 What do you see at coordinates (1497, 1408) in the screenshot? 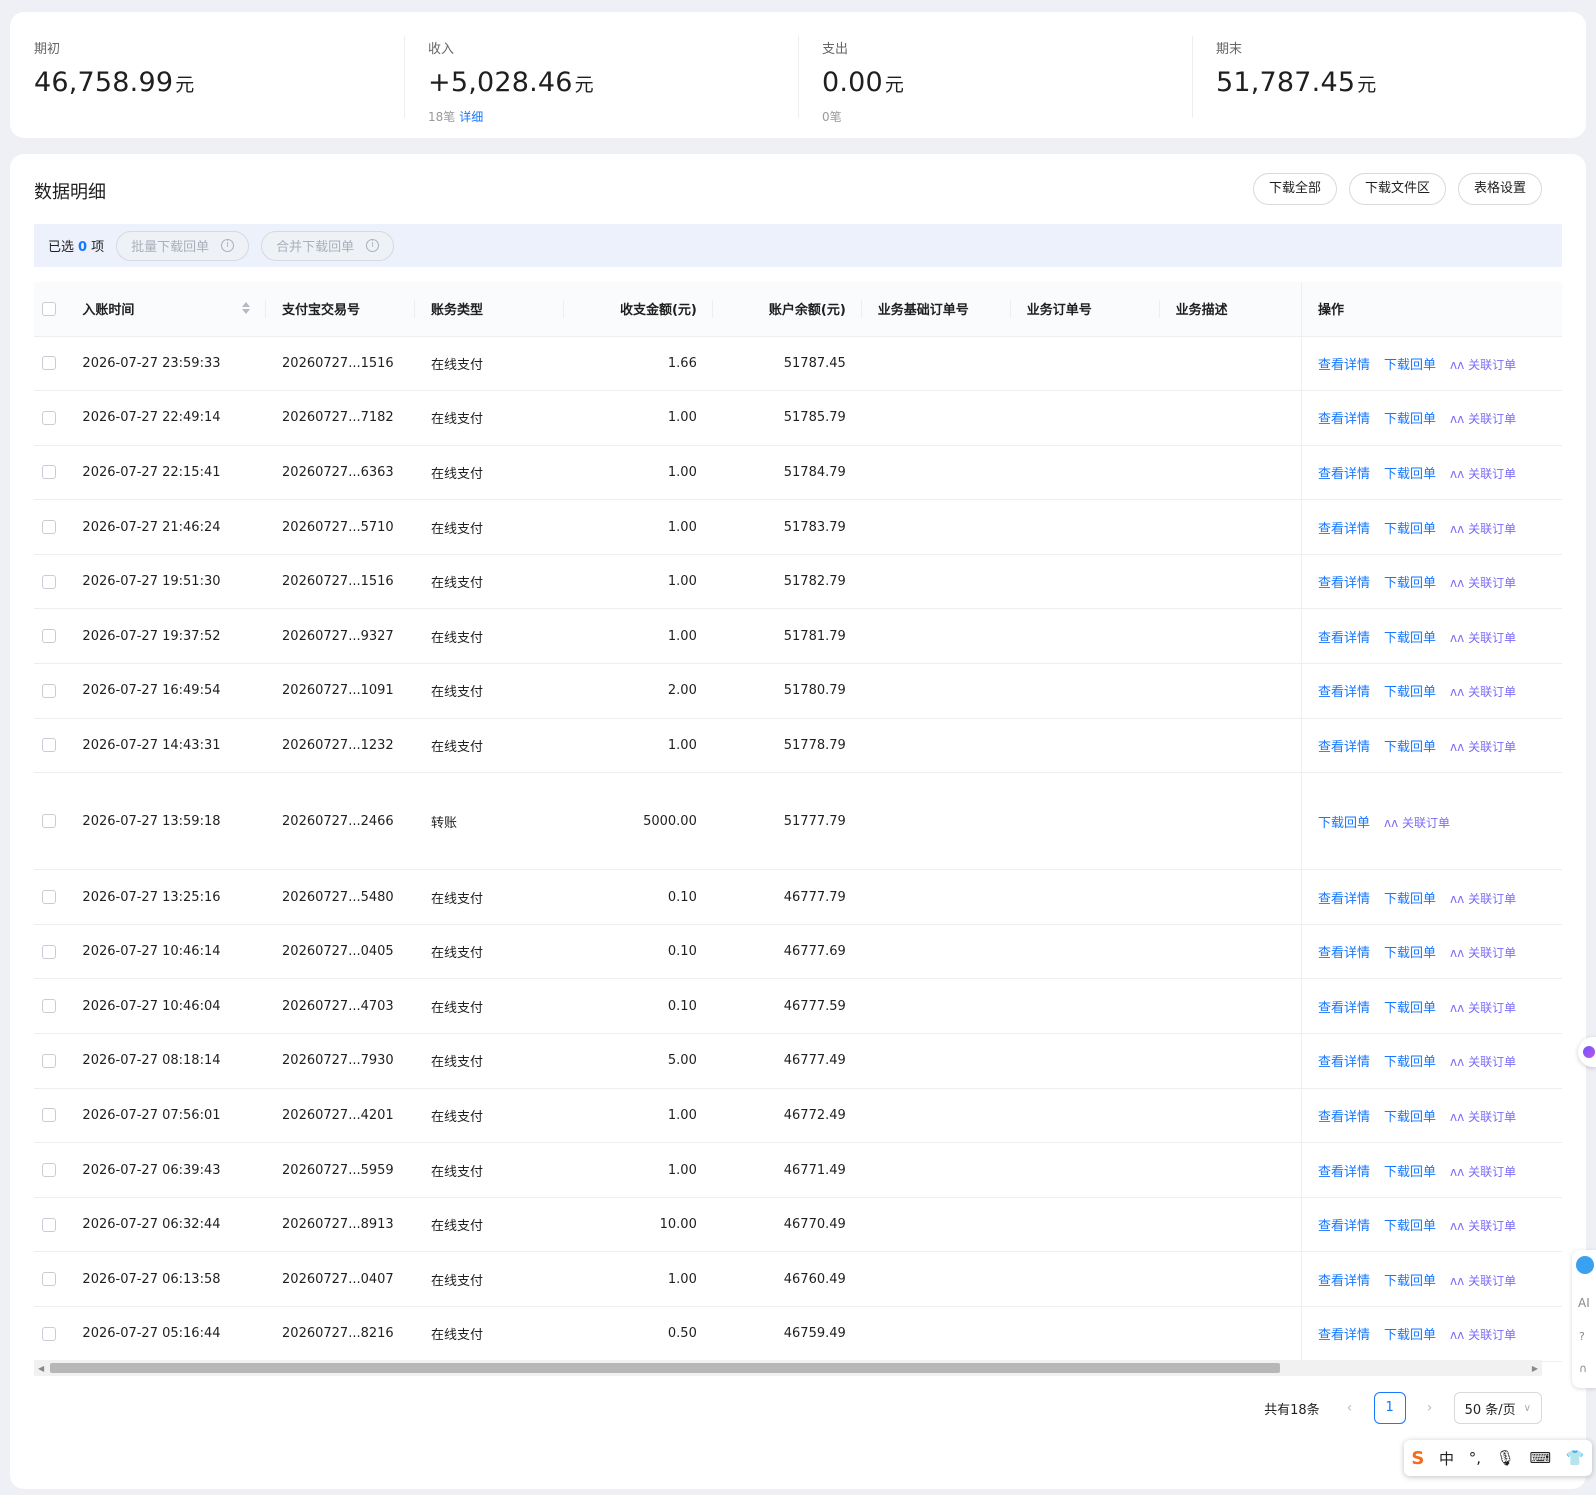
I see `page-size-select: 50 条/页 ∨` at bounding box center [1497, 1408].